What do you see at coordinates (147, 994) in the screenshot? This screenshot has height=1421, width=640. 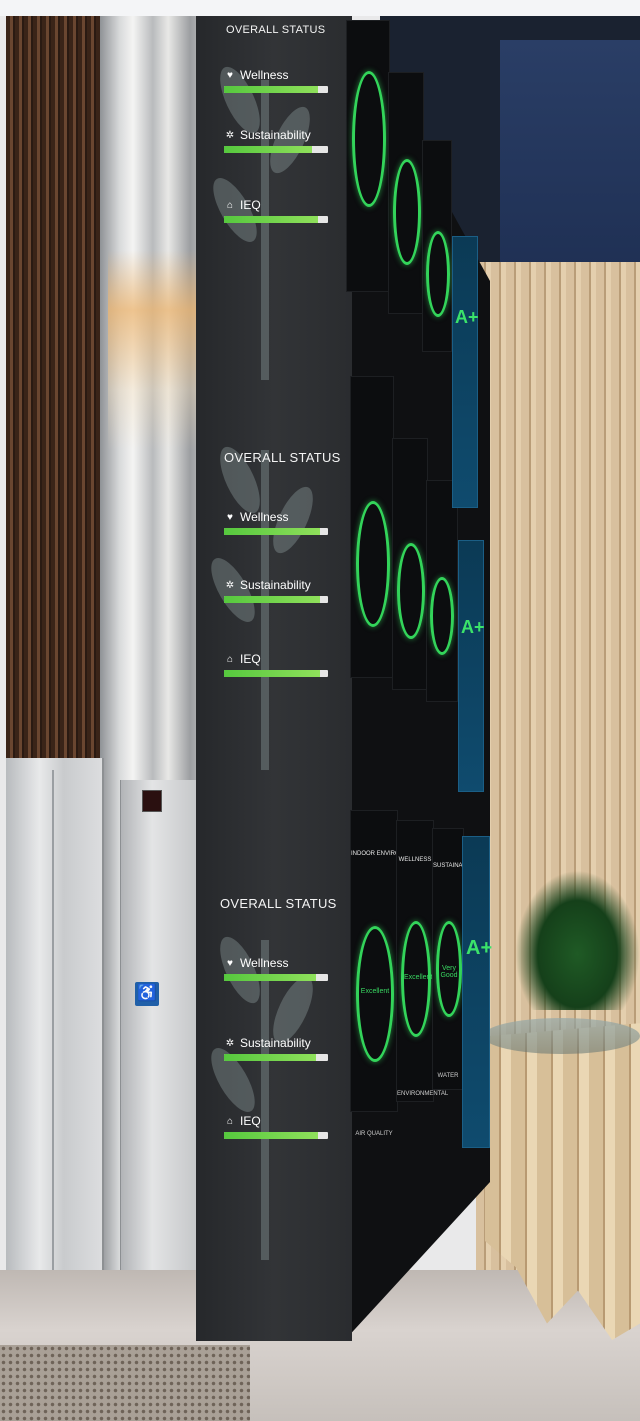 I see `accessibility-icon: ♿` at bounding box center [147, 994].